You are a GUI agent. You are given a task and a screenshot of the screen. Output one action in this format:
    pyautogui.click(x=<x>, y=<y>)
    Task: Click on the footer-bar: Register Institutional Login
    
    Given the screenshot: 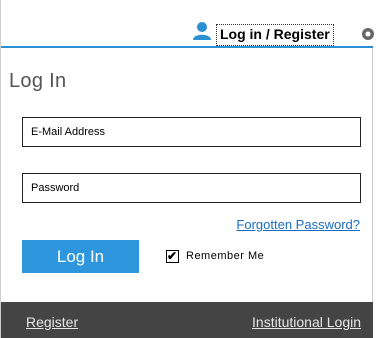 What is the action you would take?
    pyautogui.click(x=187, y=320)
    